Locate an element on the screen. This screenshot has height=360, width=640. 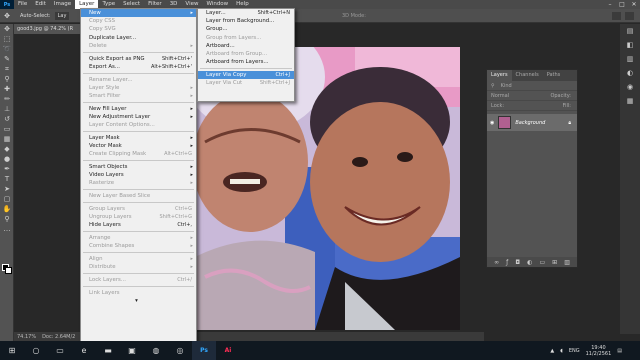
layer-menu-item-new-layer-based-slice: New Layer Based Slice is located at coordinates (138, 196).